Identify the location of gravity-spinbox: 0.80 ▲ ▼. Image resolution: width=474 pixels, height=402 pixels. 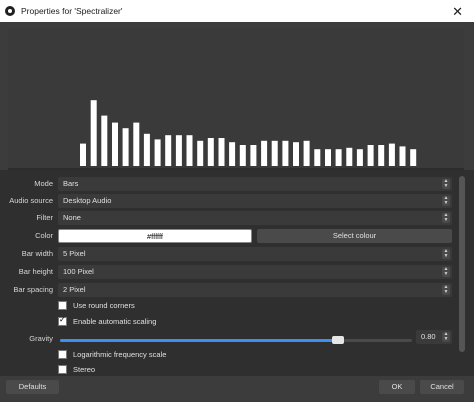
(434, 337).